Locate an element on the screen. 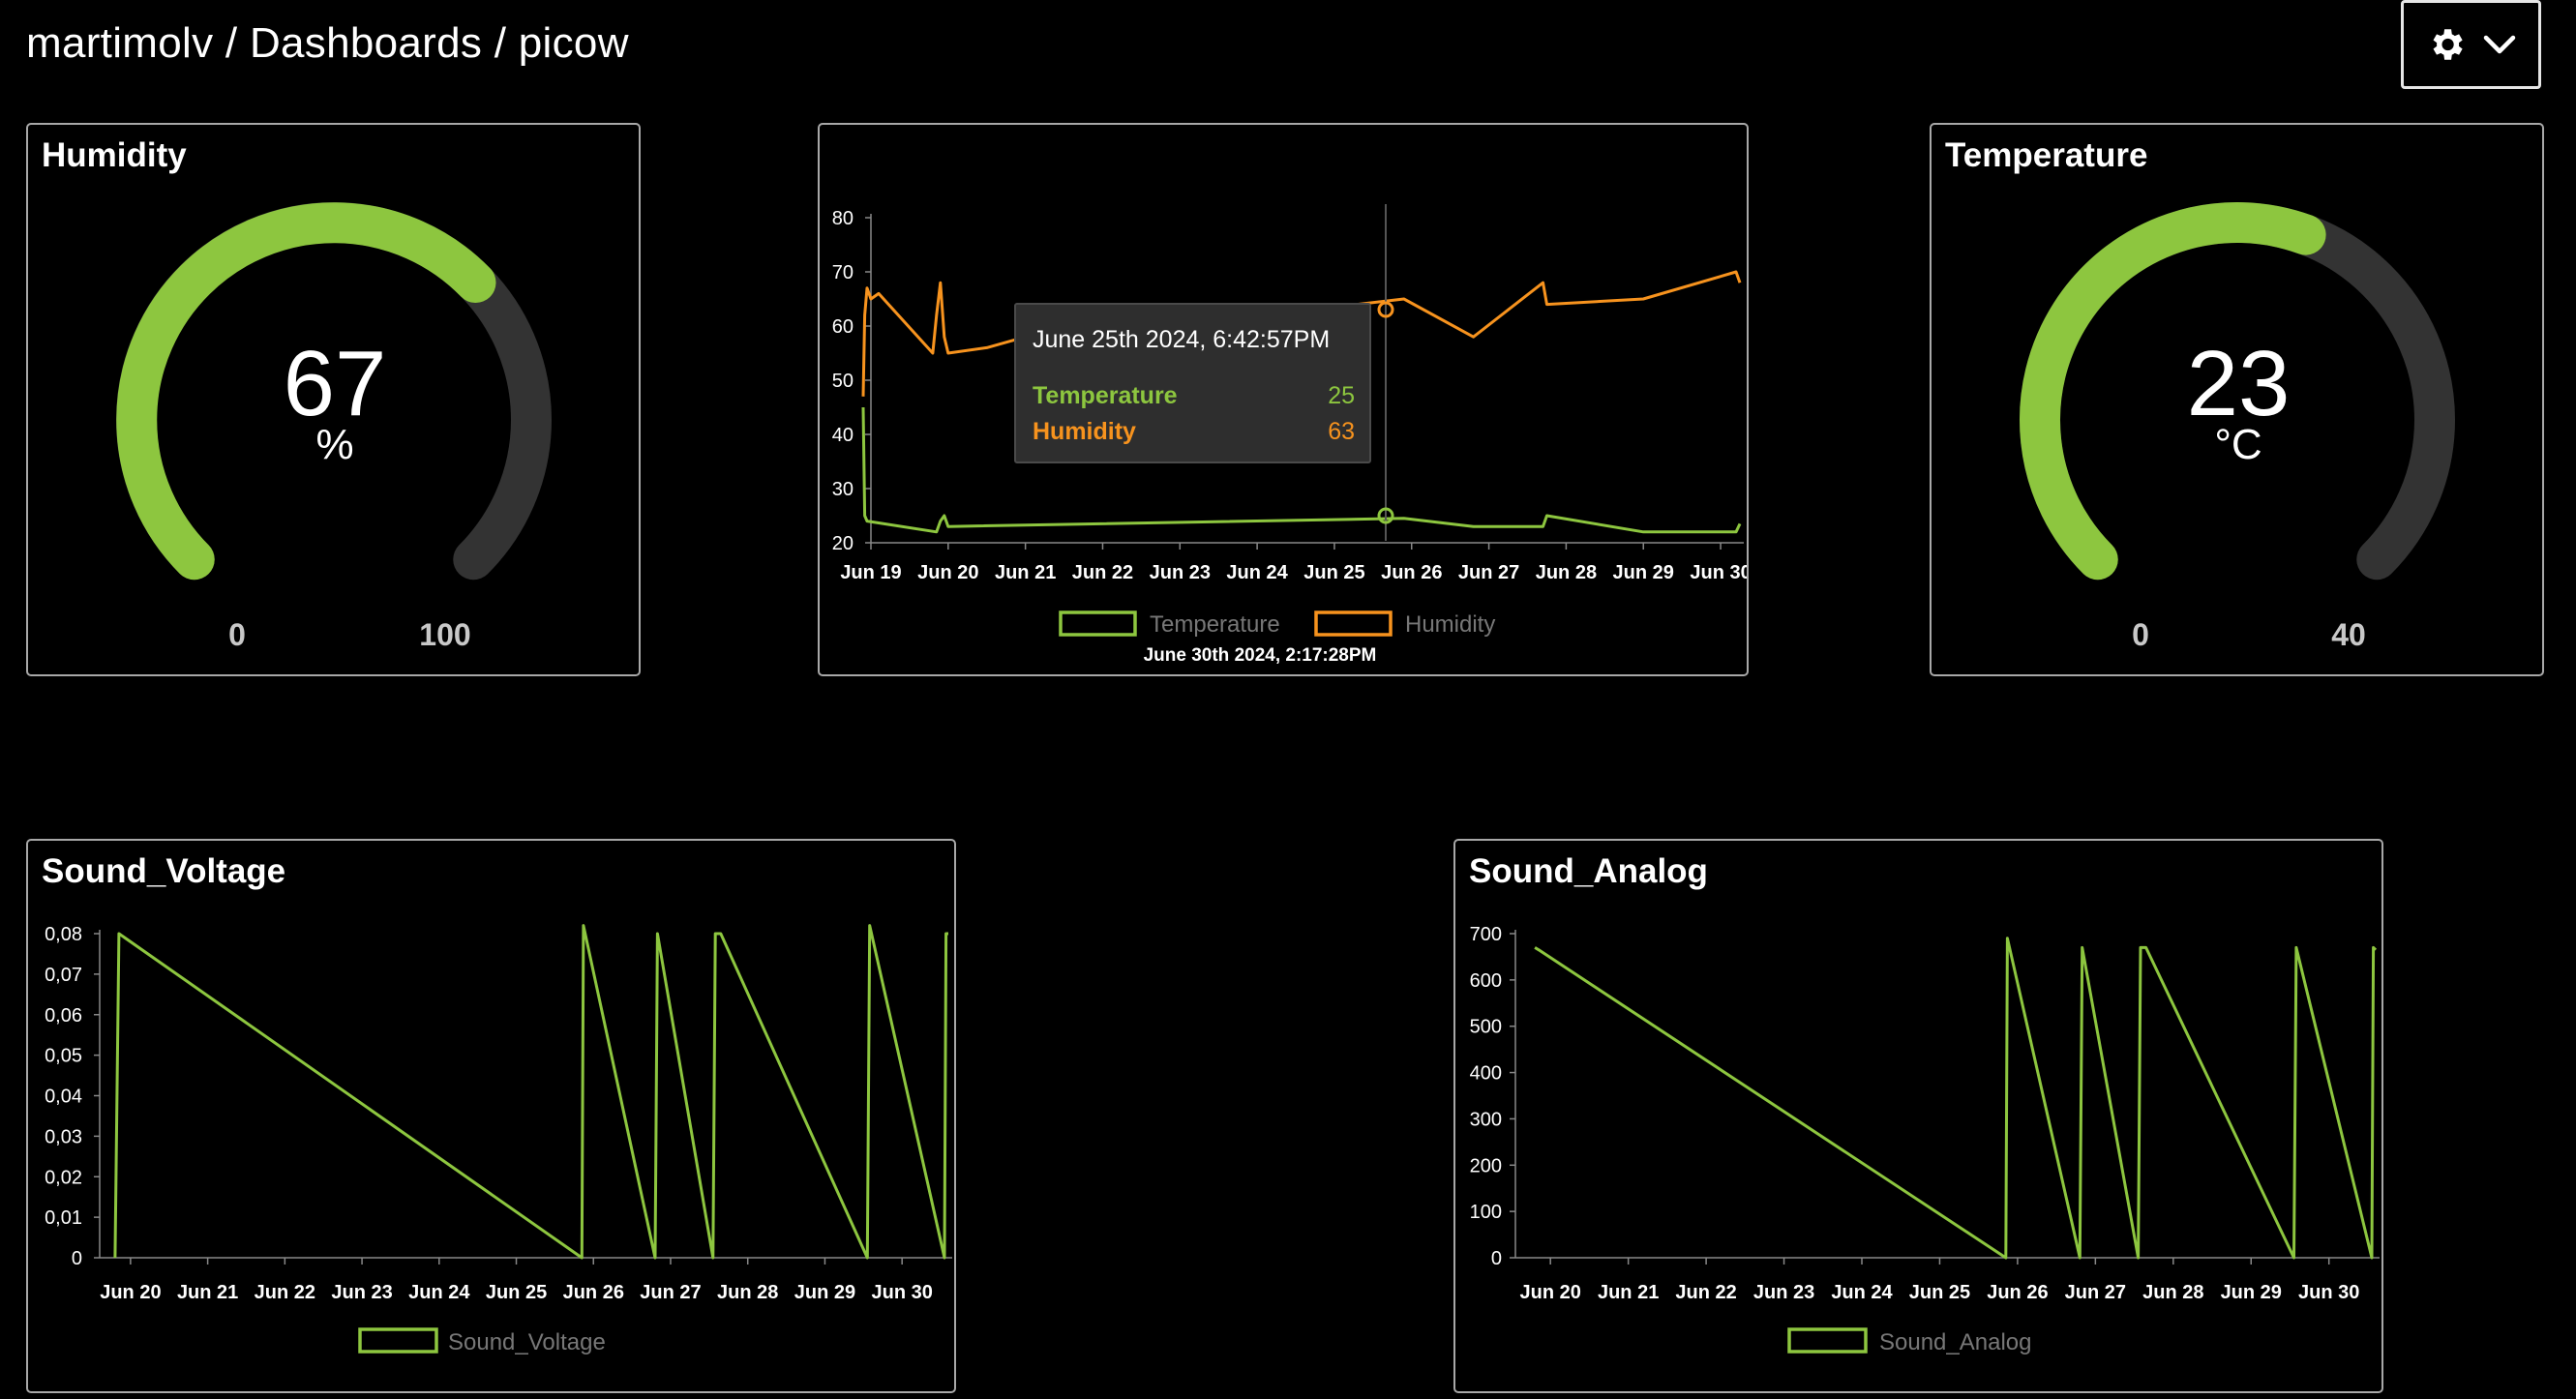 This screenshot has height=1399, width=2576. series-line-sound-analog is located at coordinates (1956, 1098).